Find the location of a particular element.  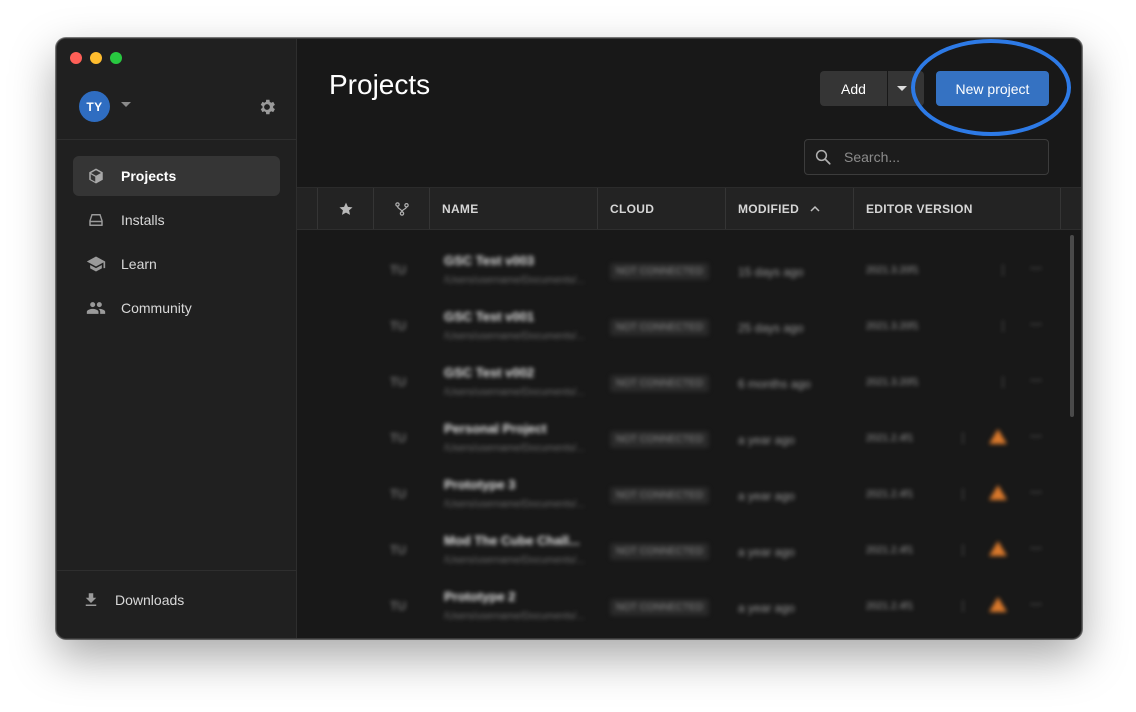

editor-version: 2021.3.20f1 is located at coordinates (892, 270).